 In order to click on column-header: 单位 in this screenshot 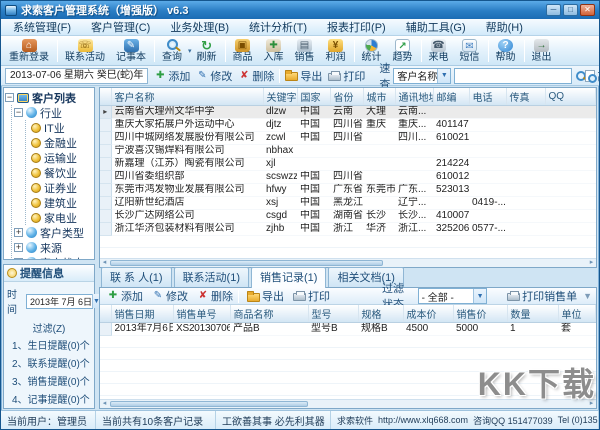, I will do `click(577, 314)`.